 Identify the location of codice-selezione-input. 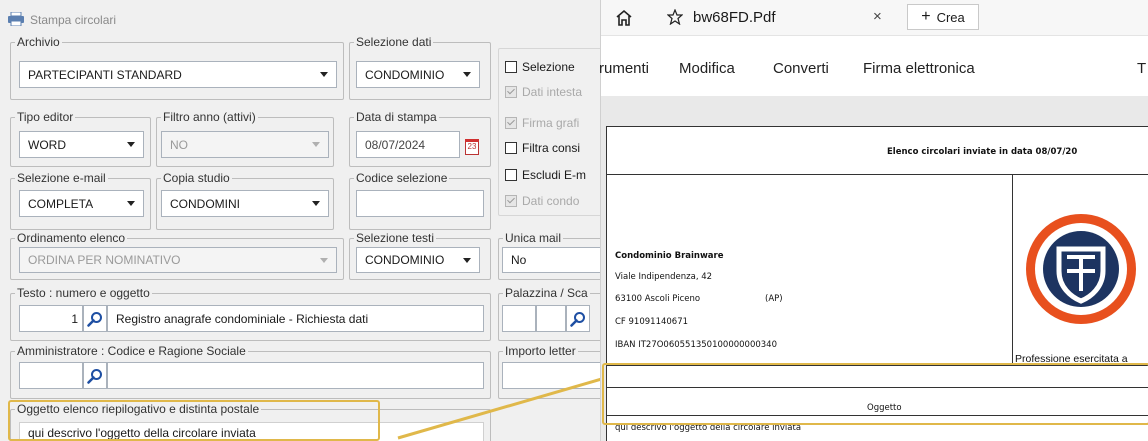
(420, 203).